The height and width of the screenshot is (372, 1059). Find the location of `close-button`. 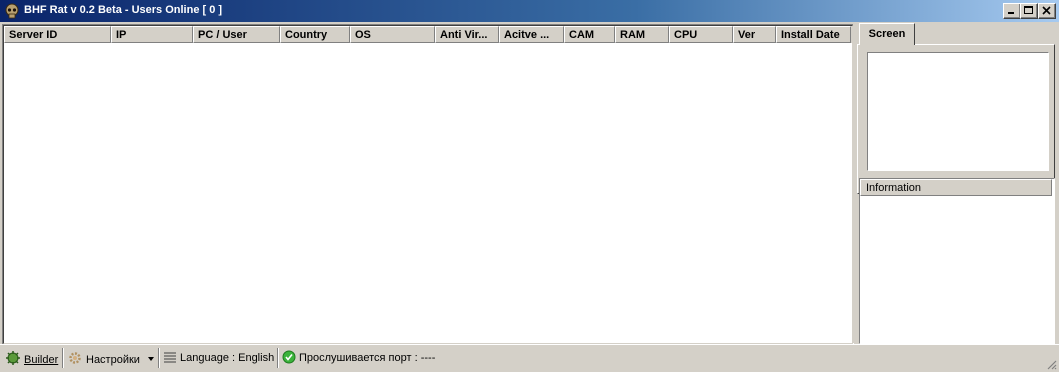

close-button is located at coordinates (1047, 11).